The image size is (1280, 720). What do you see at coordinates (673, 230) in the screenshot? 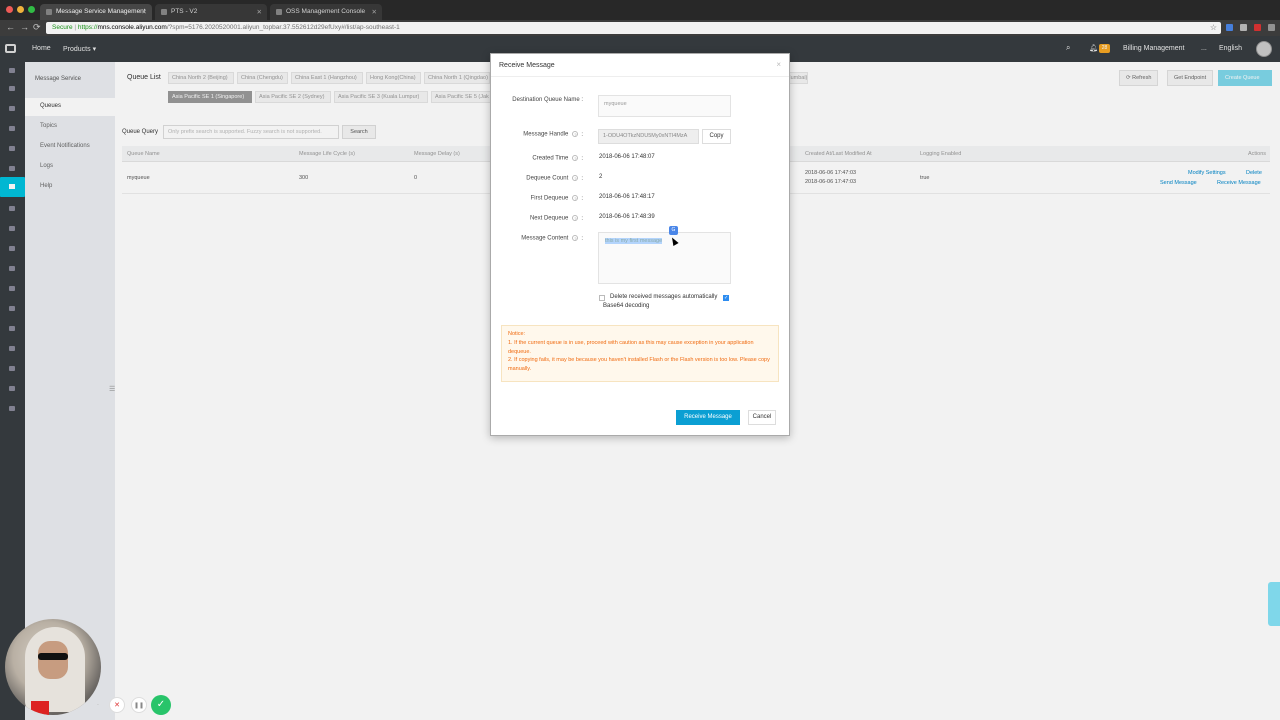
I see `translate-icon: G` at bounding box center [673, 230].